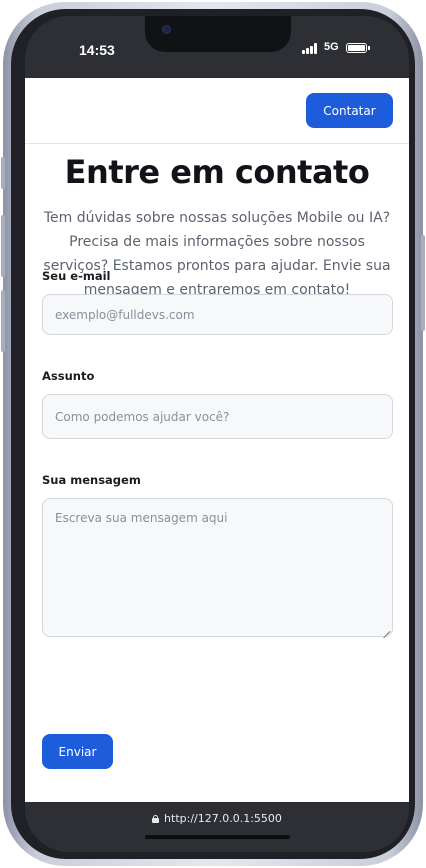 Image resolution: width=426 pixels, height=868 pixels. What do you see at coordinates (217, 827) in the screenshot?
I see `browser-footer: http://127.0.0.1:5500` at bounding box center [217, 827].